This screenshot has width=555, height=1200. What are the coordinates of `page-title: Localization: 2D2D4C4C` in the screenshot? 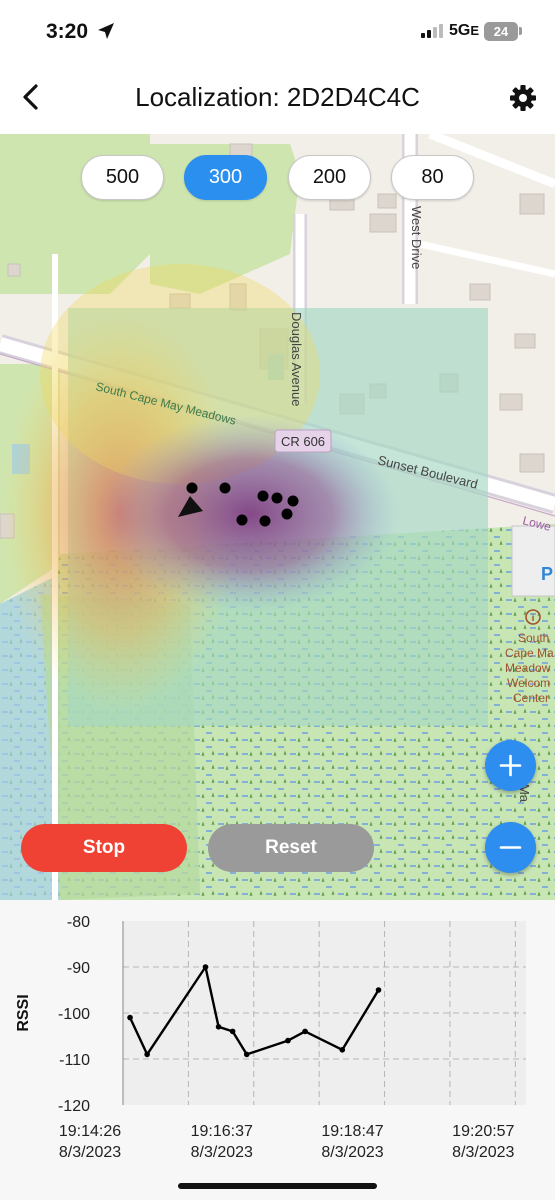 It's located at (277, 97).